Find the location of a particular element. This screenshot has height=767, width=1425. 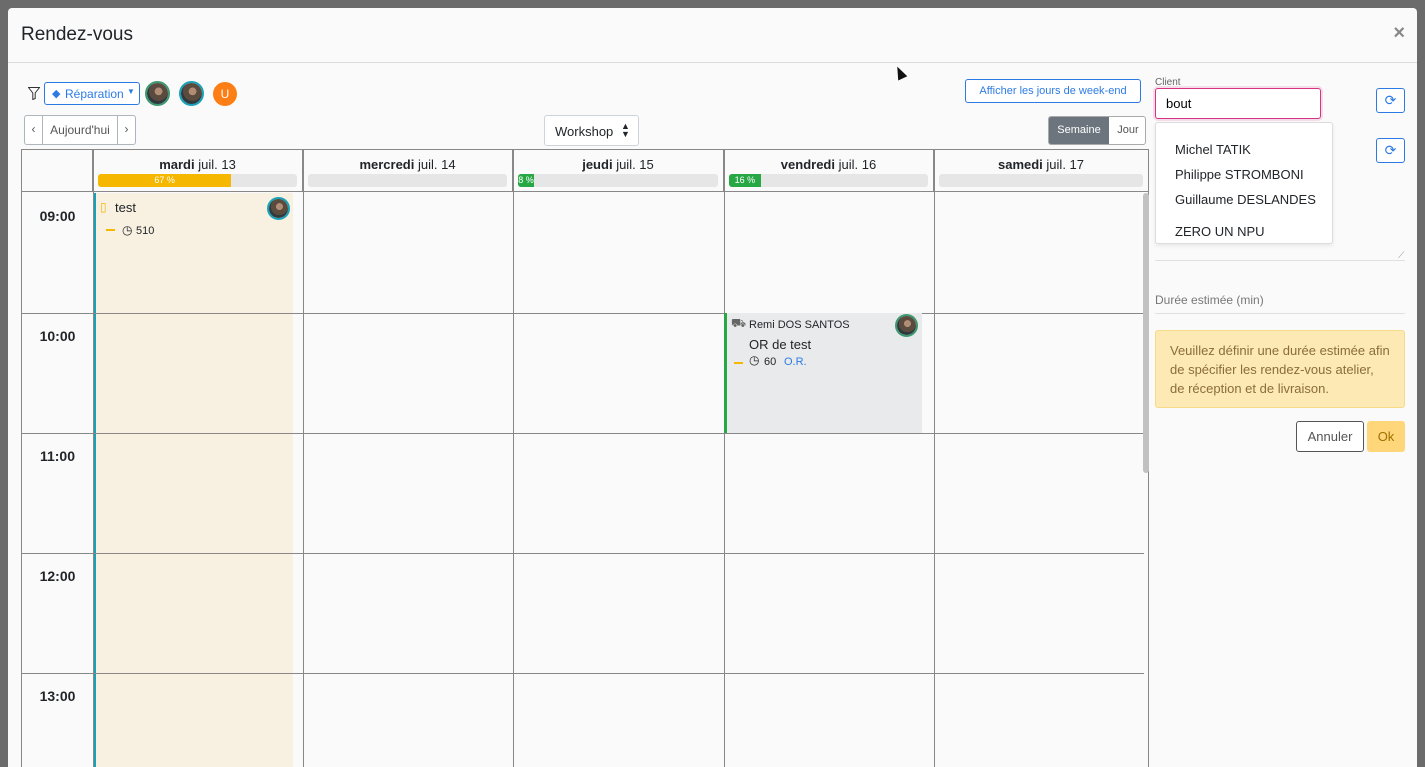

day-view-button: Jour is located at coordinates (1127, 130).